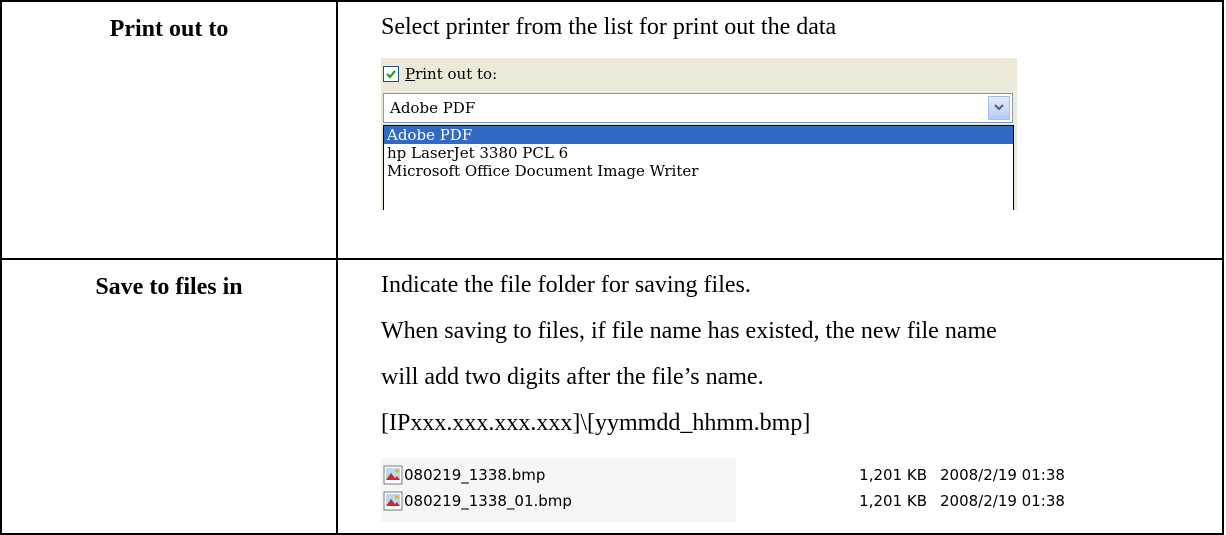 Image resolution: width=1226 pixels, height=535 pixels. I want to click on printer-option: Adobe PDF, so click(698, 135).